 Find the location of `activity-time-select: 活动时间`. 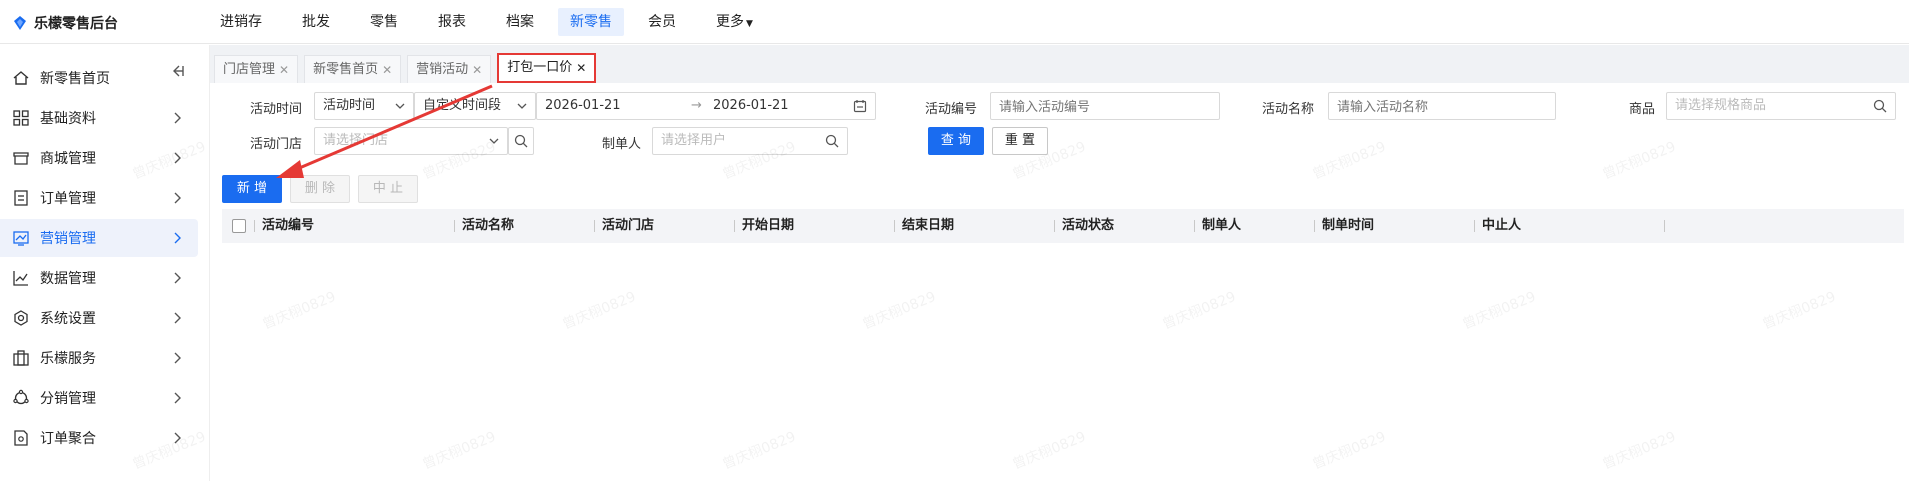

activity-time-select: 活动时间 is located at coordinates (364, 106).